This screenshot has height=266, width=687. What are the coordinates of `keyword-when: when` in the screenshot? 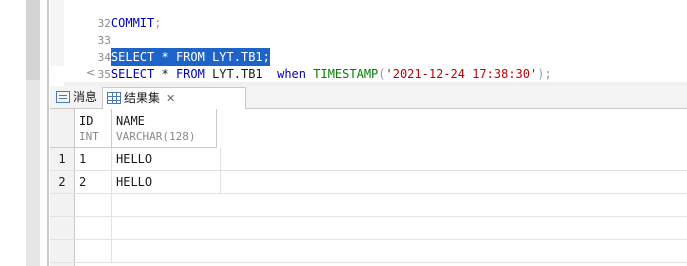 It's located at (292, 74).